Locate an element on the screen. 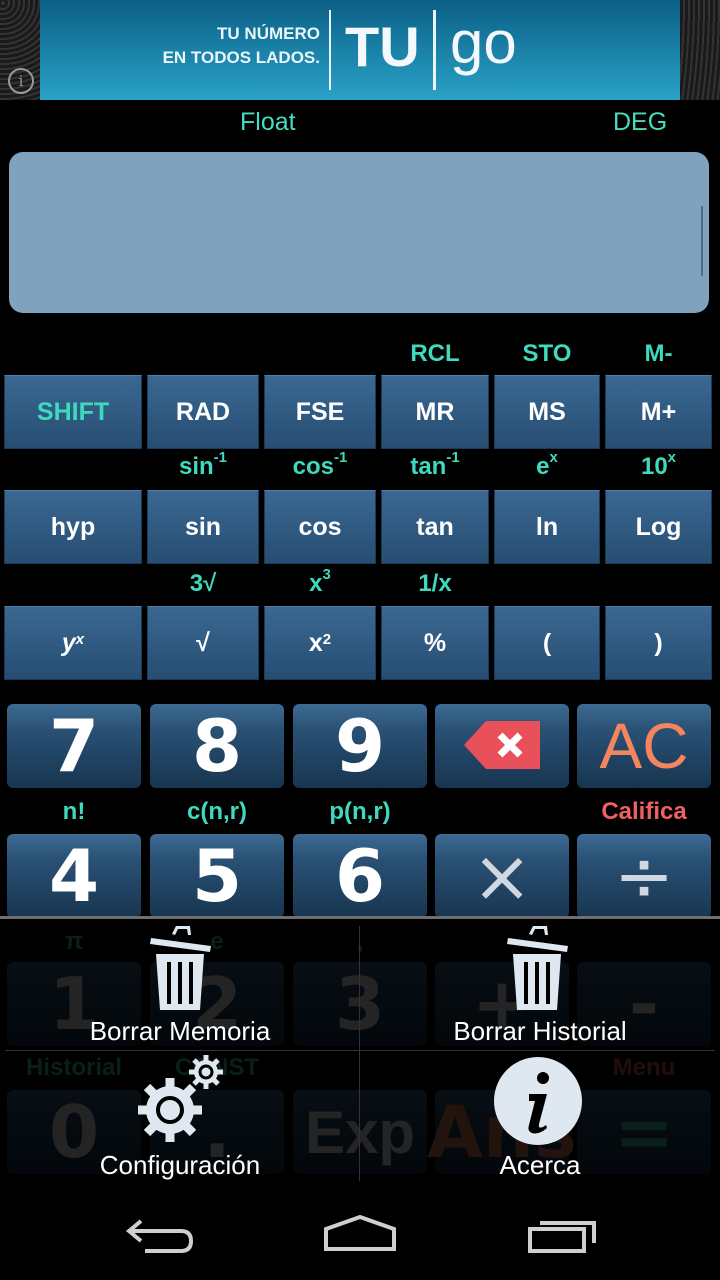 Image resolution: width=720 pixels, height=1280 pixels. label-text: STO is located at coordinates (547, 353).